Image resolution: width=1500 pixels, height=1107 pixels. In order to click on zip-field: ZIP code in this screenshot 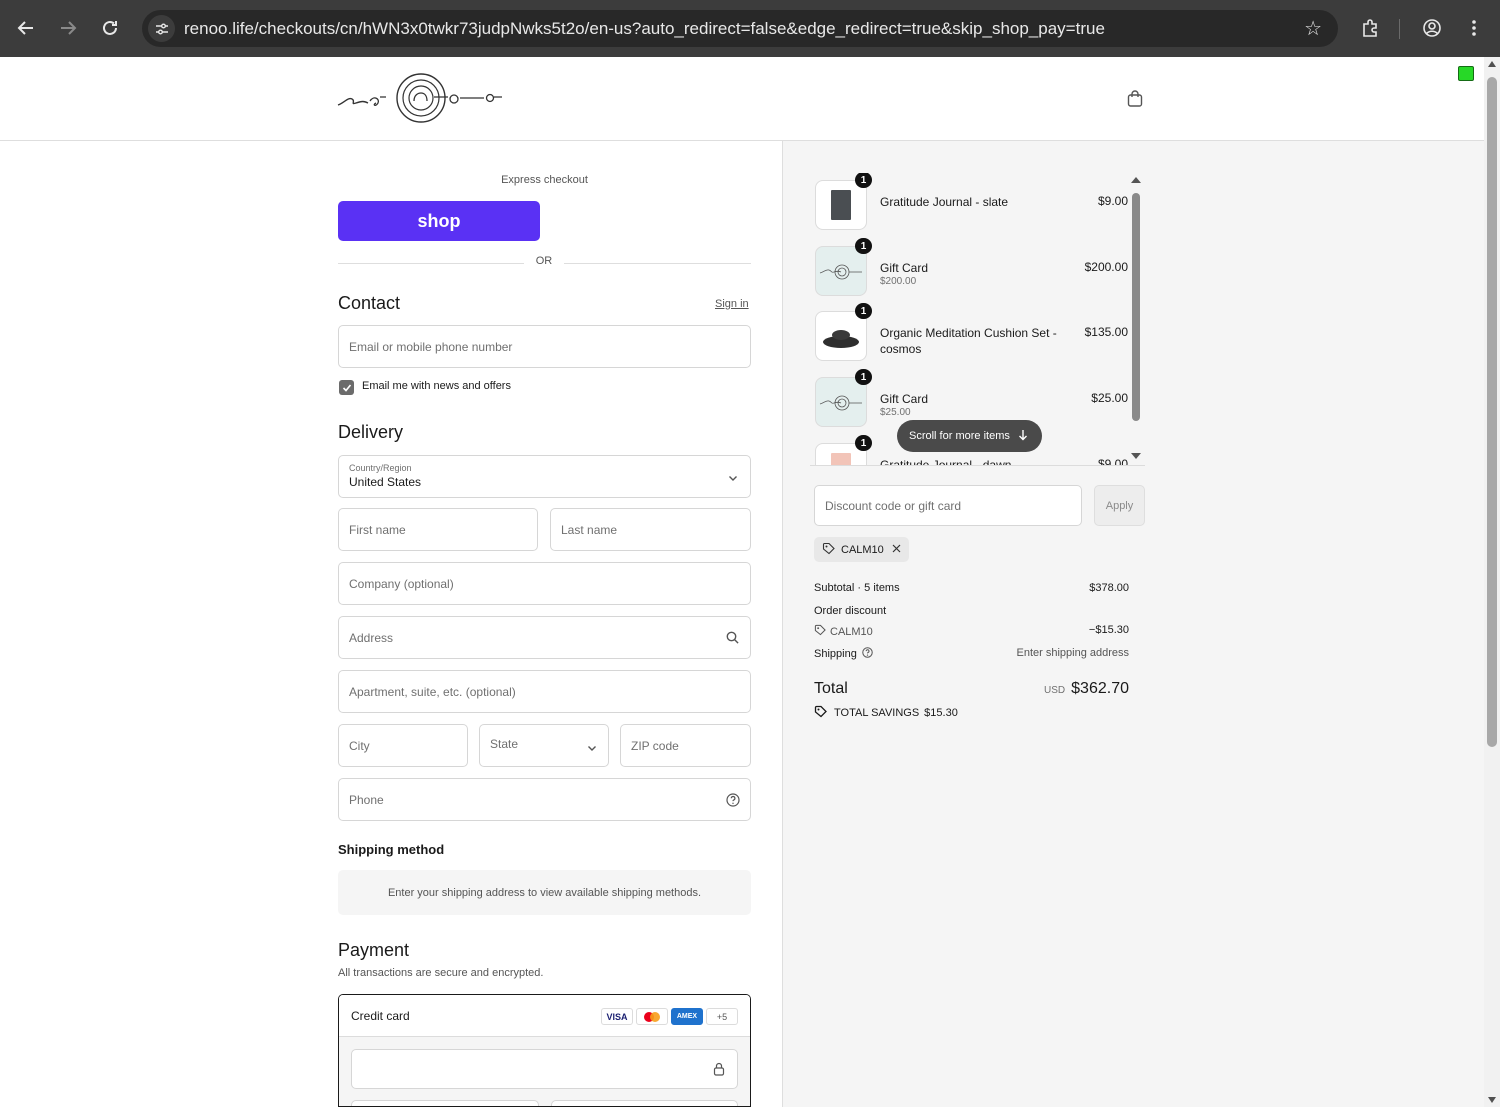, I will do `click(685, 745)`.